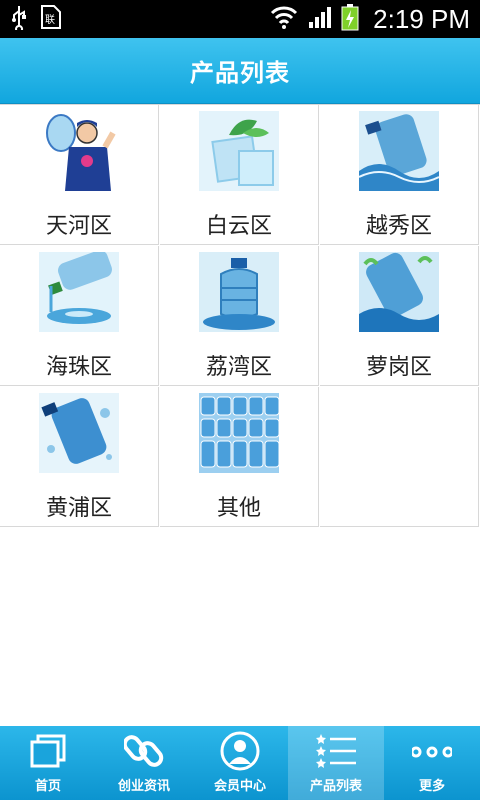  What do you see at coordinates (240, 19) in the screenshot?
I see `status-bar: 联 2:19 PM` at bounding box center [240, 19].